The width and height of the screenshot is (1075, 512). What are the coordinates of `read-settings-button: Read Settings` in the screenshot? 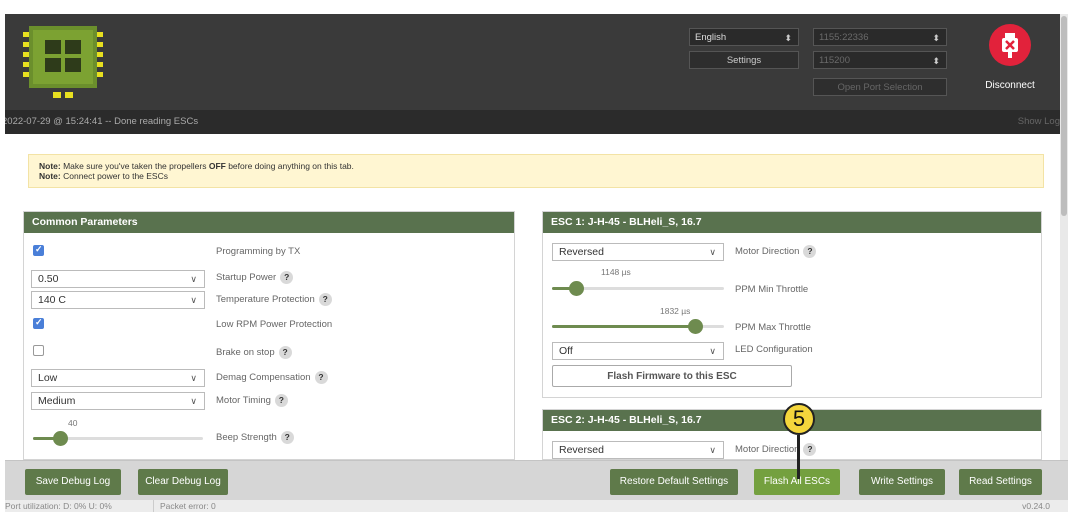 It's located at (1000, 482).